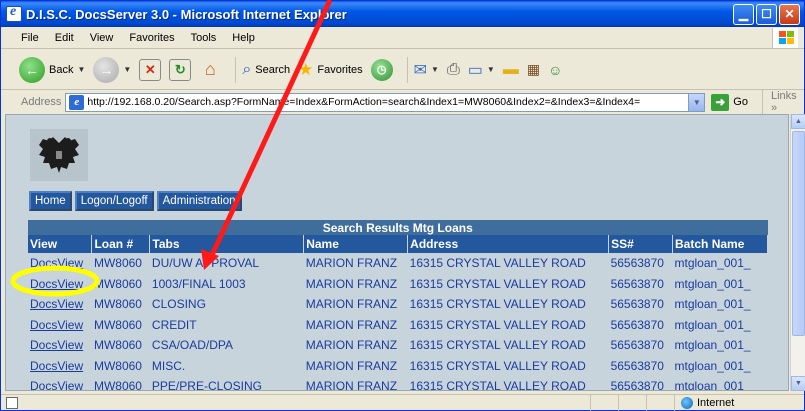 Image resolution: width=805 pixels, height=411 pixels. What do you see at coordinates (243, 38) in the screenshot?
I see `menu-help: Help` at bounding box center [243, 38].